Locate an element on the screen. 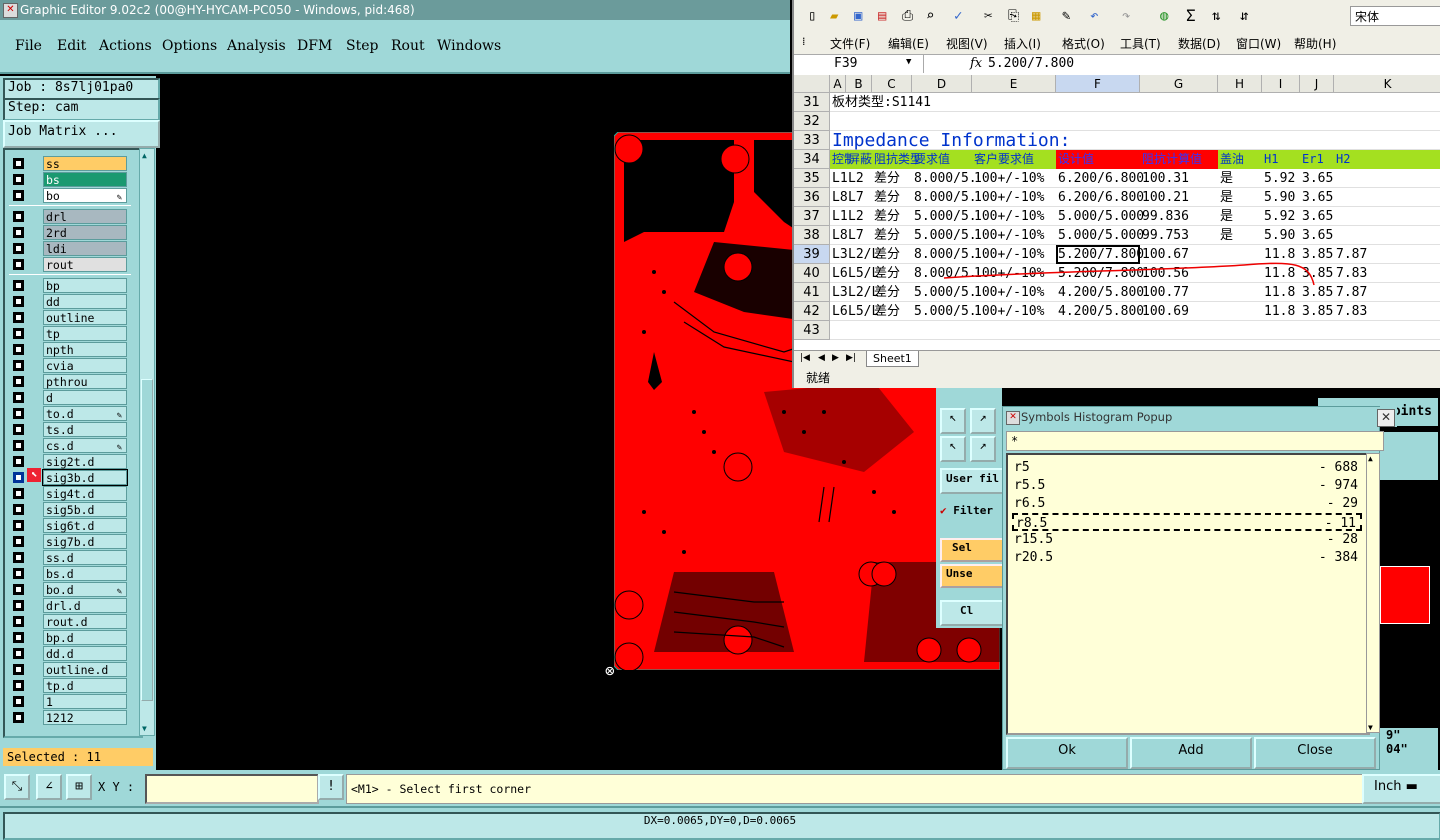 Image resolution: width=1440 pixels, height=840 pixels. layer-name: sig5b.d is located at coordinates (85, 509).